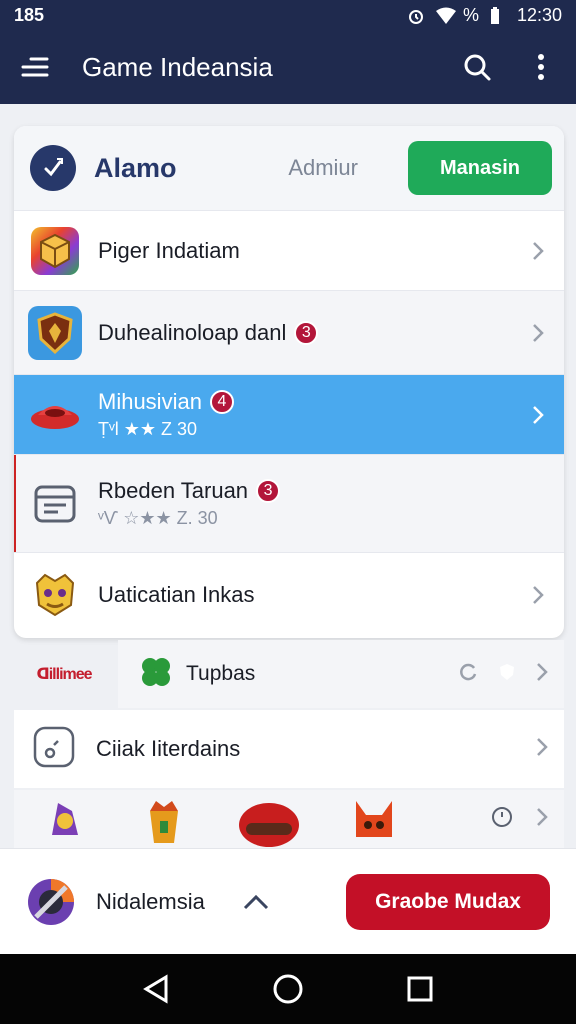  Describe the element at coordinates (502, 819) in the screenshot. I see `clock-icon` at that location.